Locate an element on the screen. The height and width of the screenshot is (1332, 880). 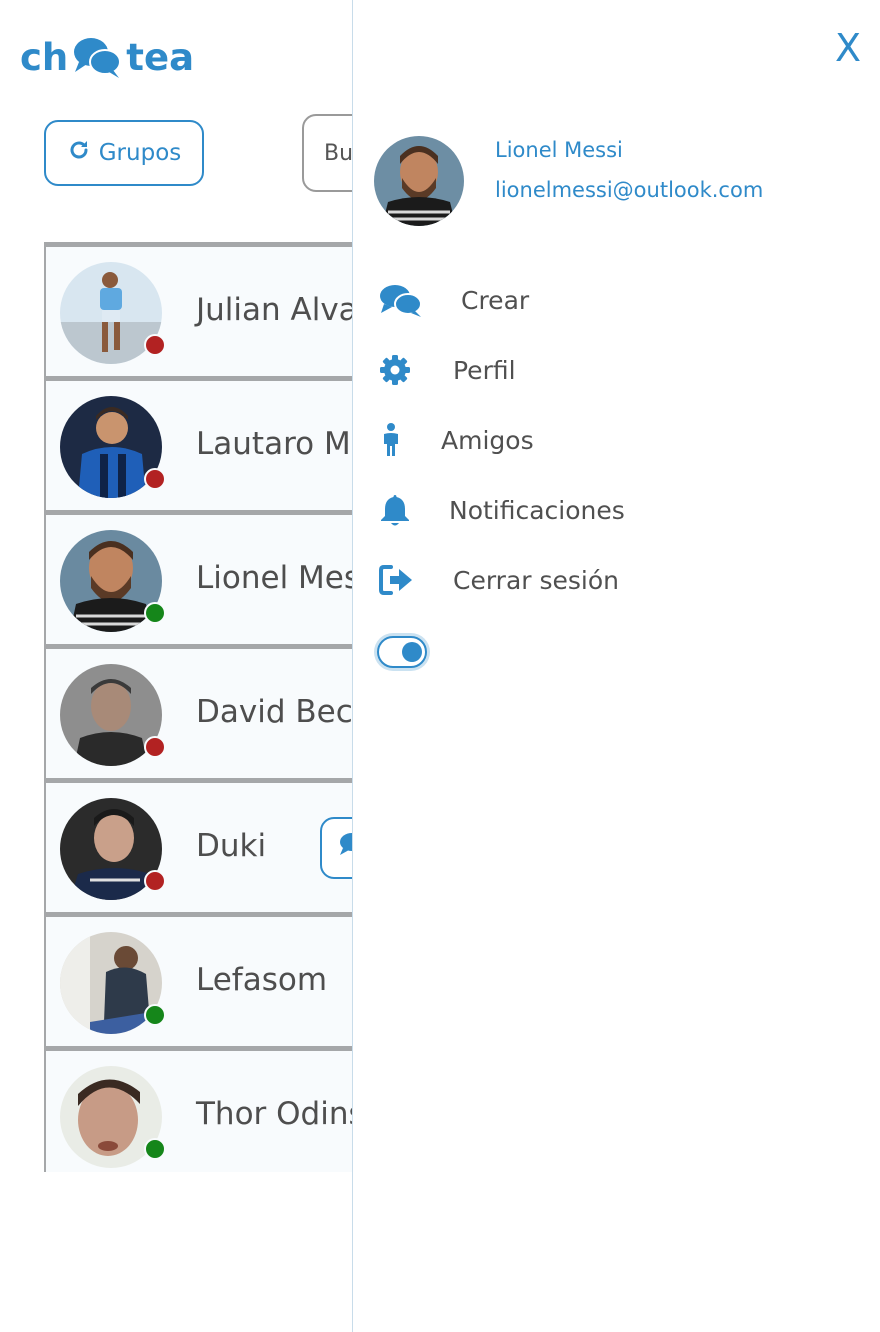
contact-name: David Beck is located at coordinates (283, 712).